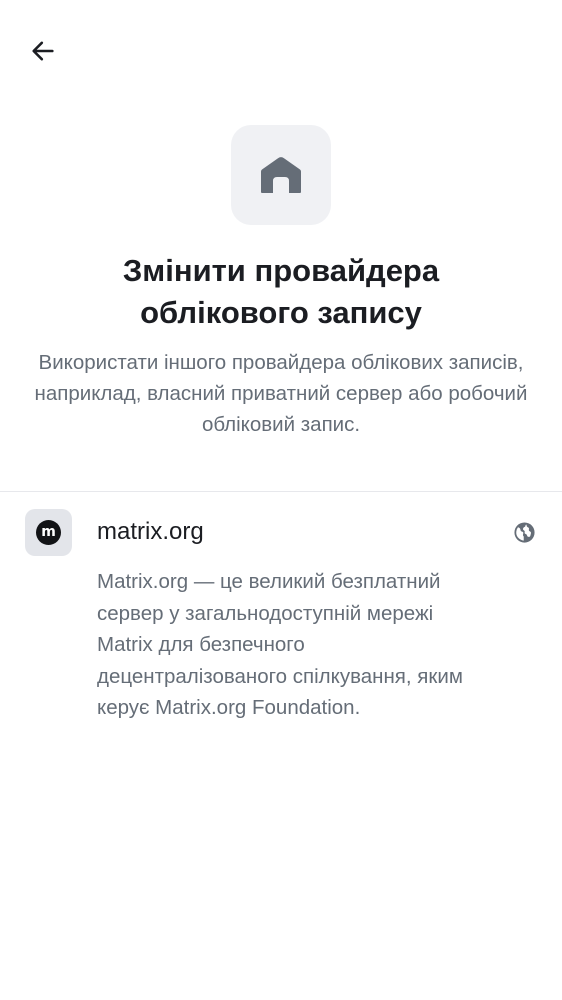 Image resolution: width=562 pixels, height=1000 pixels. Describe the element at coordinates (524, 532) in the screenshot. I see `globe-icon` at that location.